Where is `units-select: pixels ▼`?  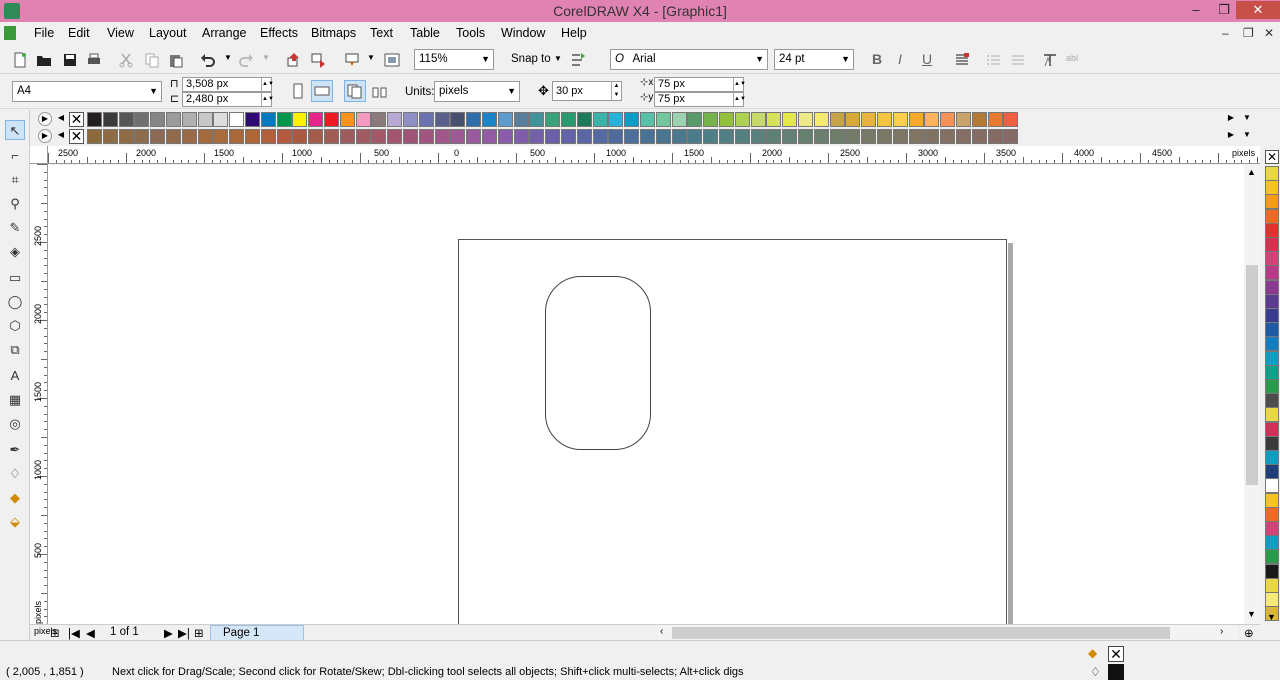 units-select: pixels ▼ is located at coordinates (477, 91).